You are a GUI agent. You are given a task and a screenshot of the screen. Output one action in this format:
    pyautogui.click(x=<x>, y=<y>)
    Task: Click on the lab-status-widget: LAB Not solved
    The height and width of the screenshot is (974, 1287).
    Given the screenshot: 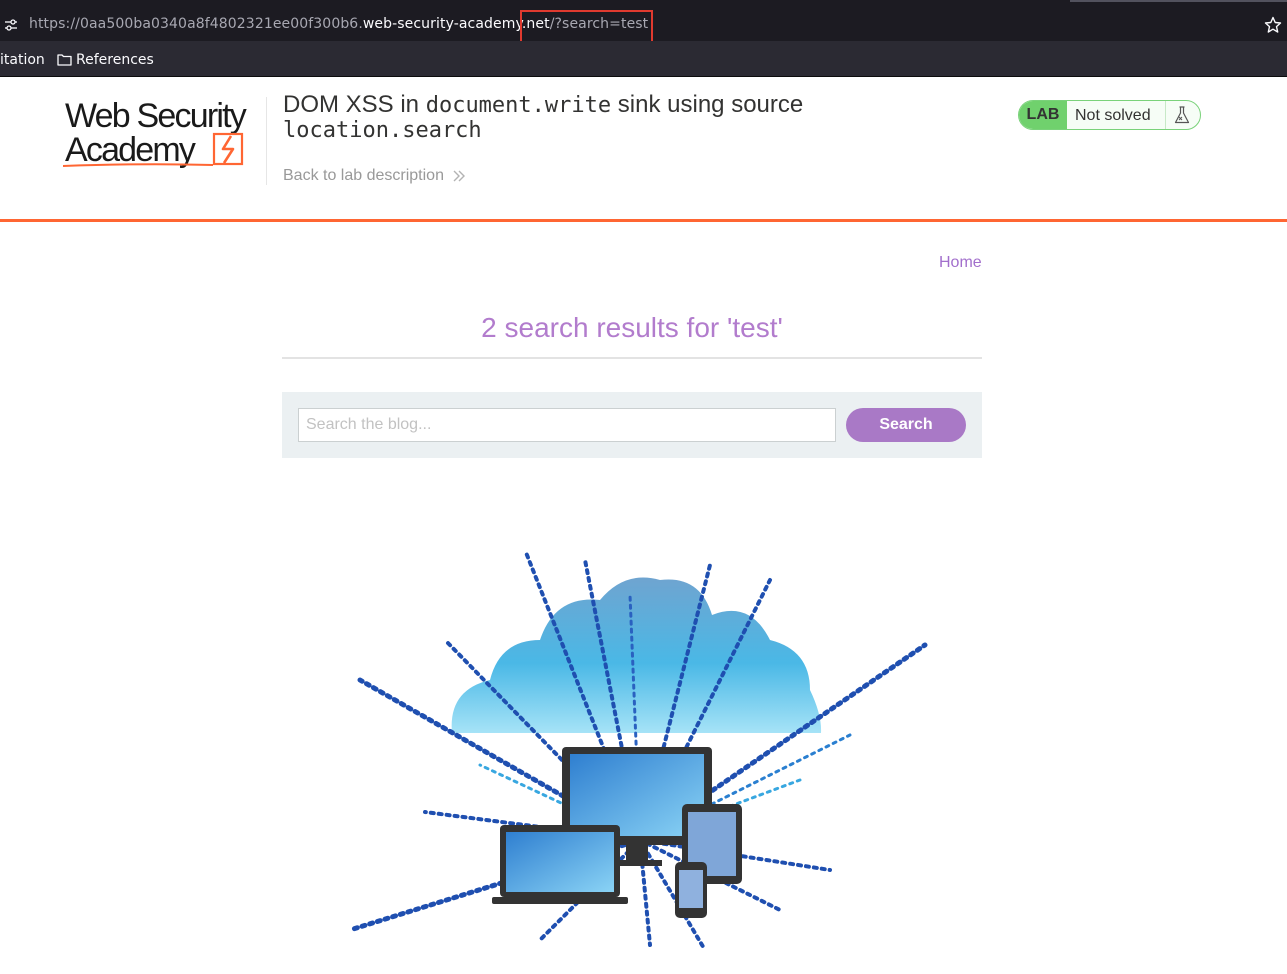 What is the action you would take?
    pyautogui.click(x=1109, y=115)
    